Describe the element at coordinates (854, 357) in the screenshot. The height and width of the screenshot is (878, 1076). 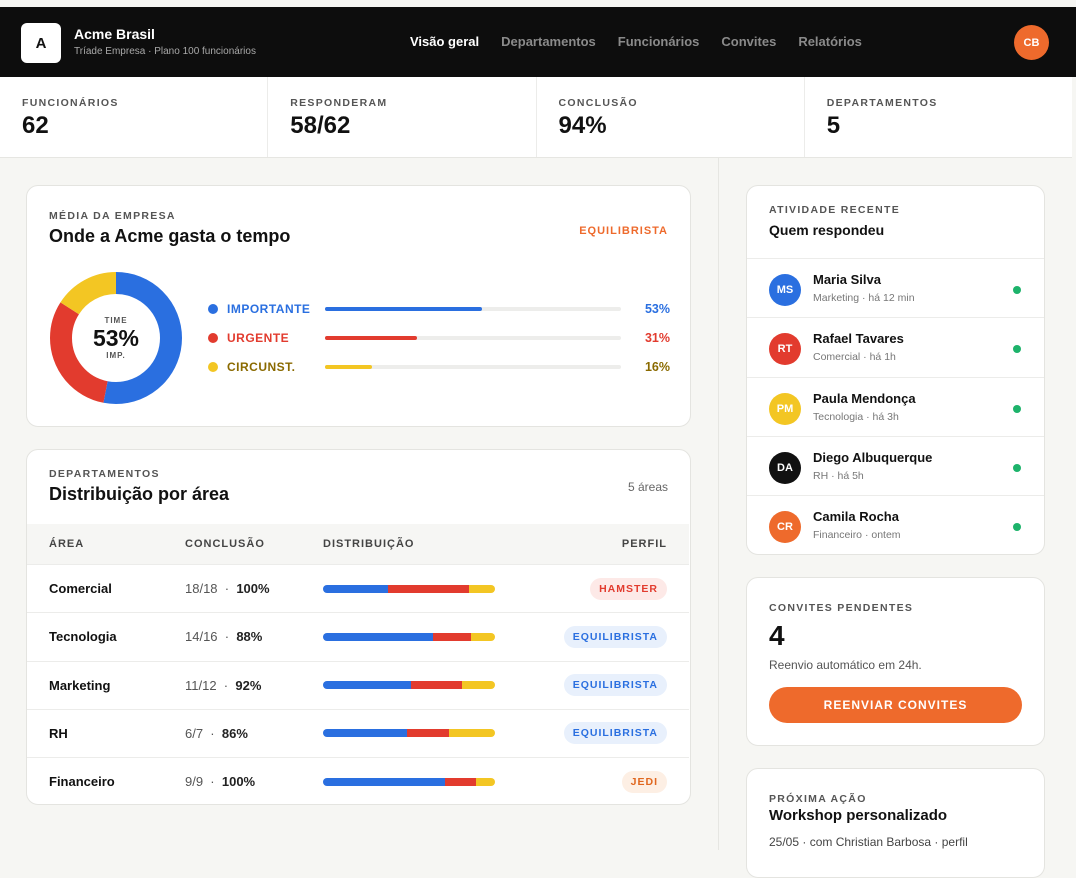
I see `activity-meta: Comercial · há 1h` at that location.